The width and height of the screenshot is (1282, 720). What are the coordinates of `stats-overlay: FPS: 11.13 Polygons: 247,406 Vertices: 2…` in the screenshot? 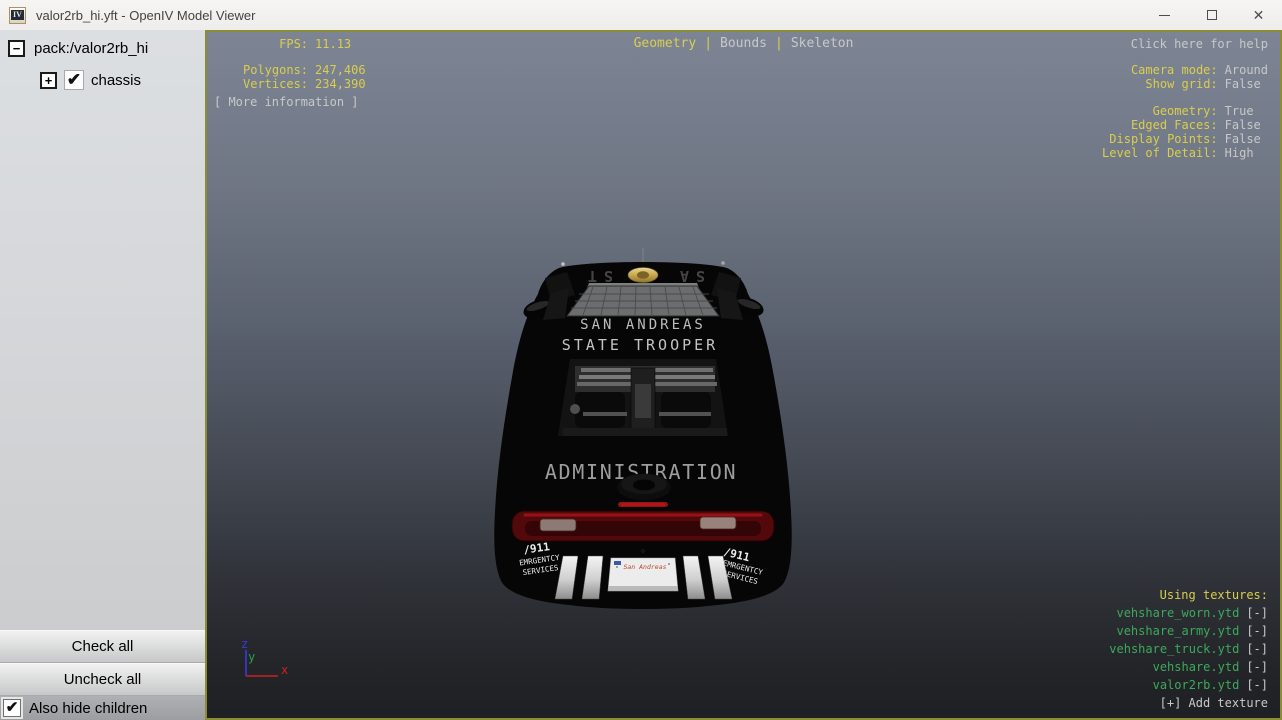 It's located at (290, 73).